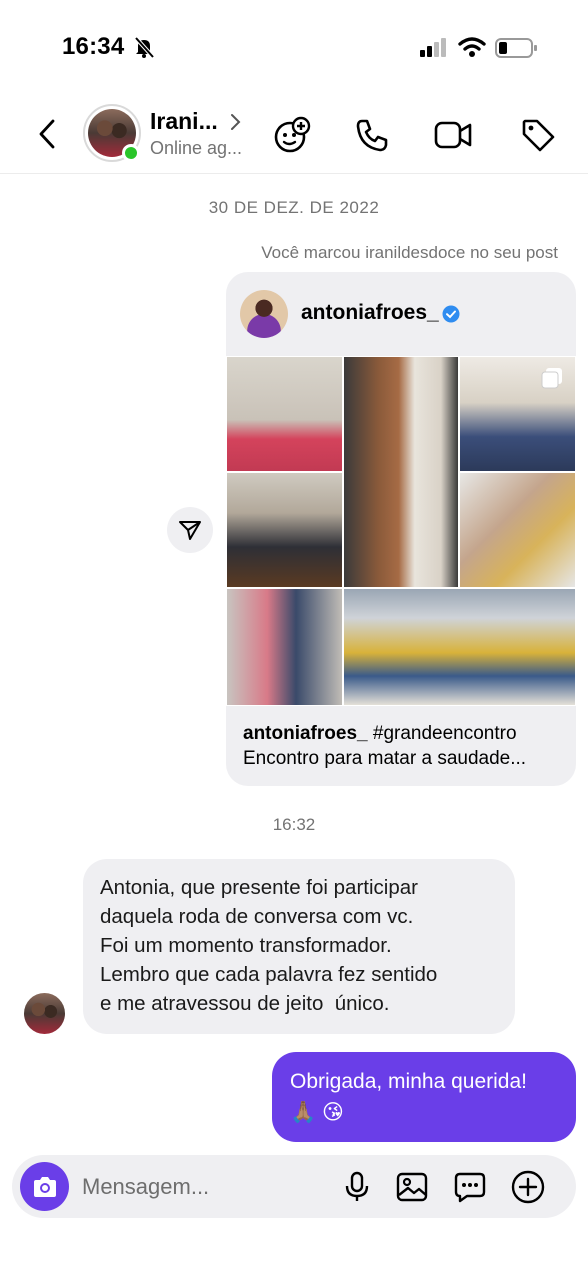  What do you see at coordinates (517, 530) in the screenshot?
I see `photo-selfie` at bounding box center [517, 530].